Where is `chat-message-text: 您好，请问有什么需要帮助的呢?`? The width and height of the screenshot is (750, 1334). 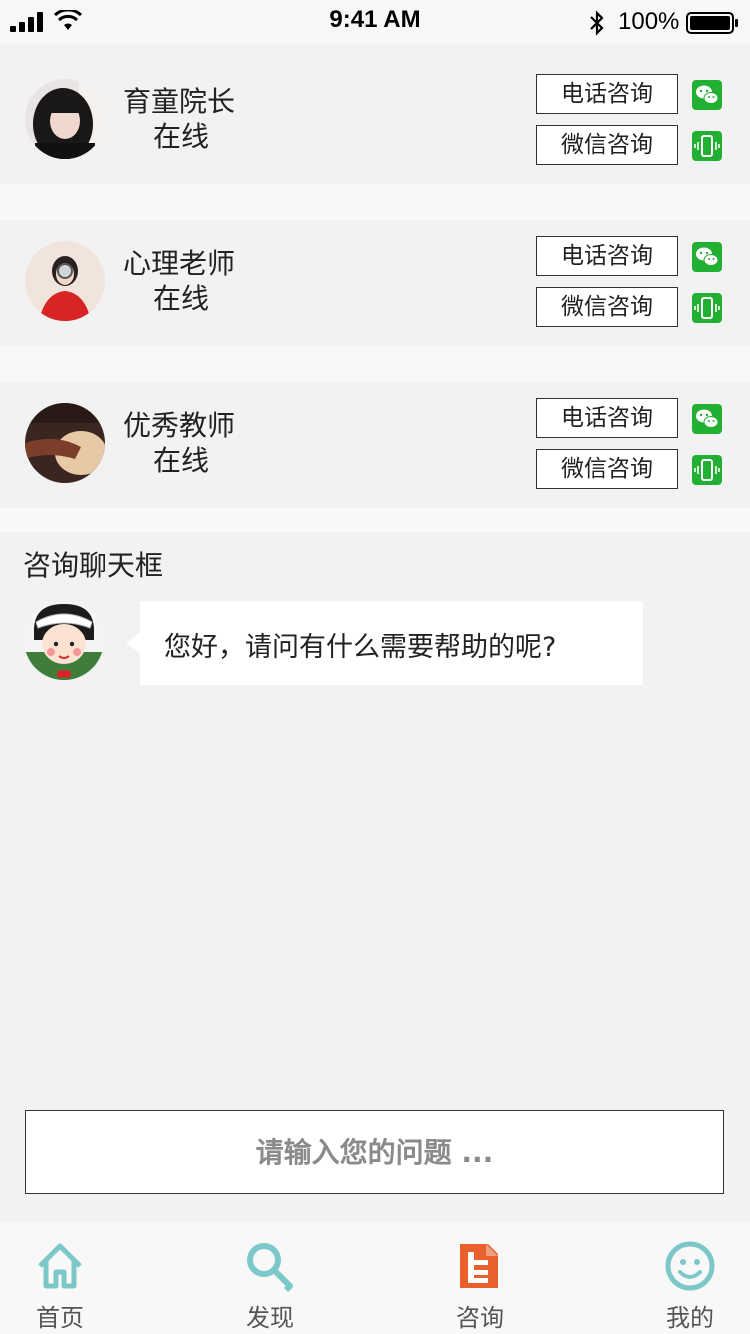 chat-message-text: 您好，请问有什么需要帮助的呢? is located at coordinates (360, 647).